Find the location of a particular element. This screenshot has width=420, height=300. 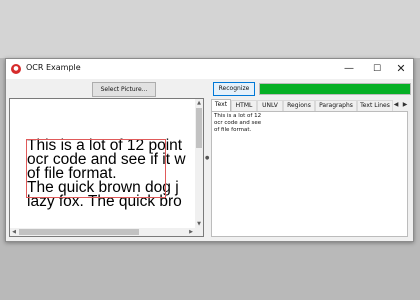

tab-unlv: UNLV is located at coordinates (270, 105).